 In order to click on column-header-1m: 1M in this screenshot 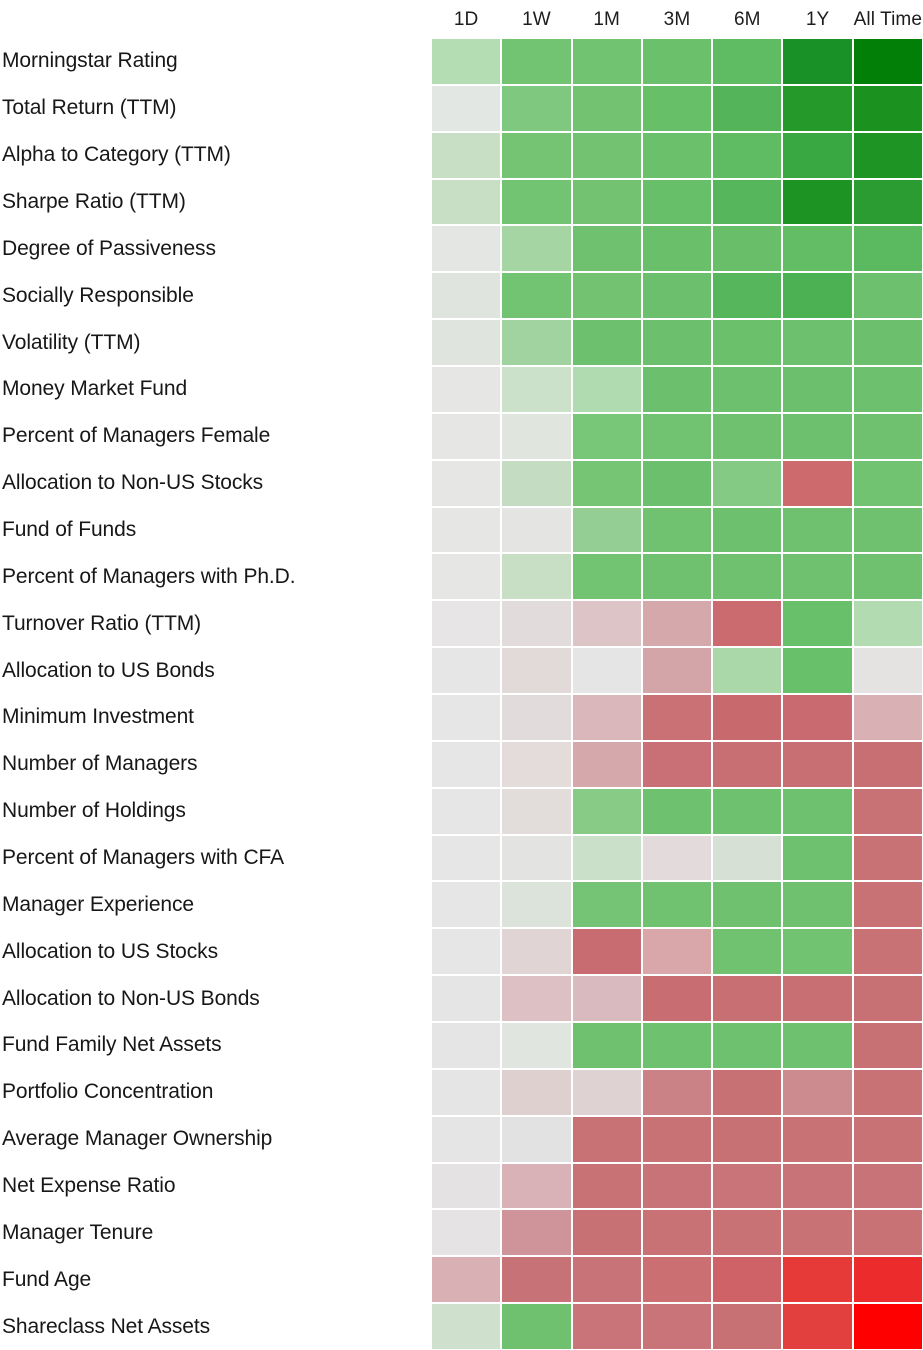, I will do `click(607, 19)`.